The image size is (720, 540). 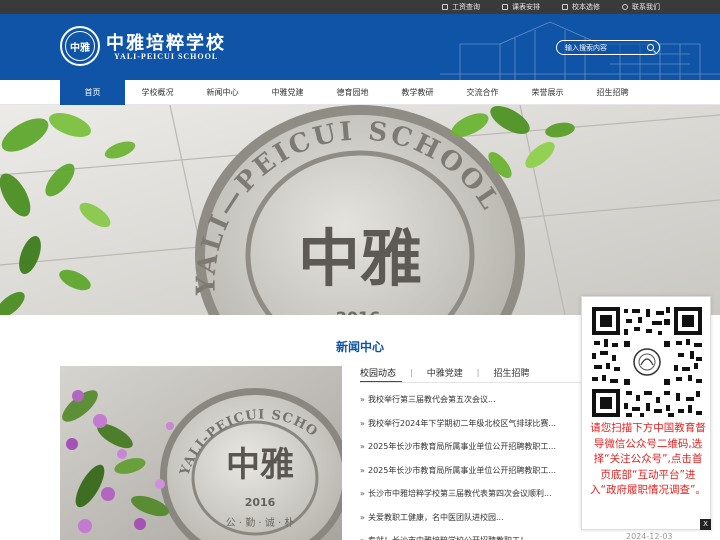 I want to click on news-item-date: 2024-12-03, so click(x=649, y=536).